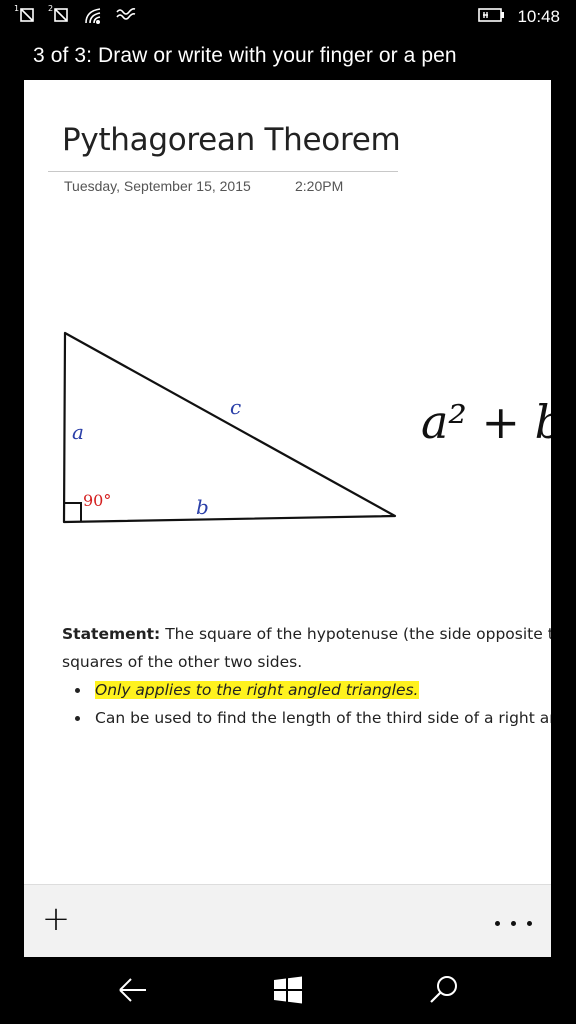 This screenshot has width=576, height=1024. Describe the element at coordinates (288, 17) in the screenshot. I see `status-bar: 1 2 10:48` at that location.